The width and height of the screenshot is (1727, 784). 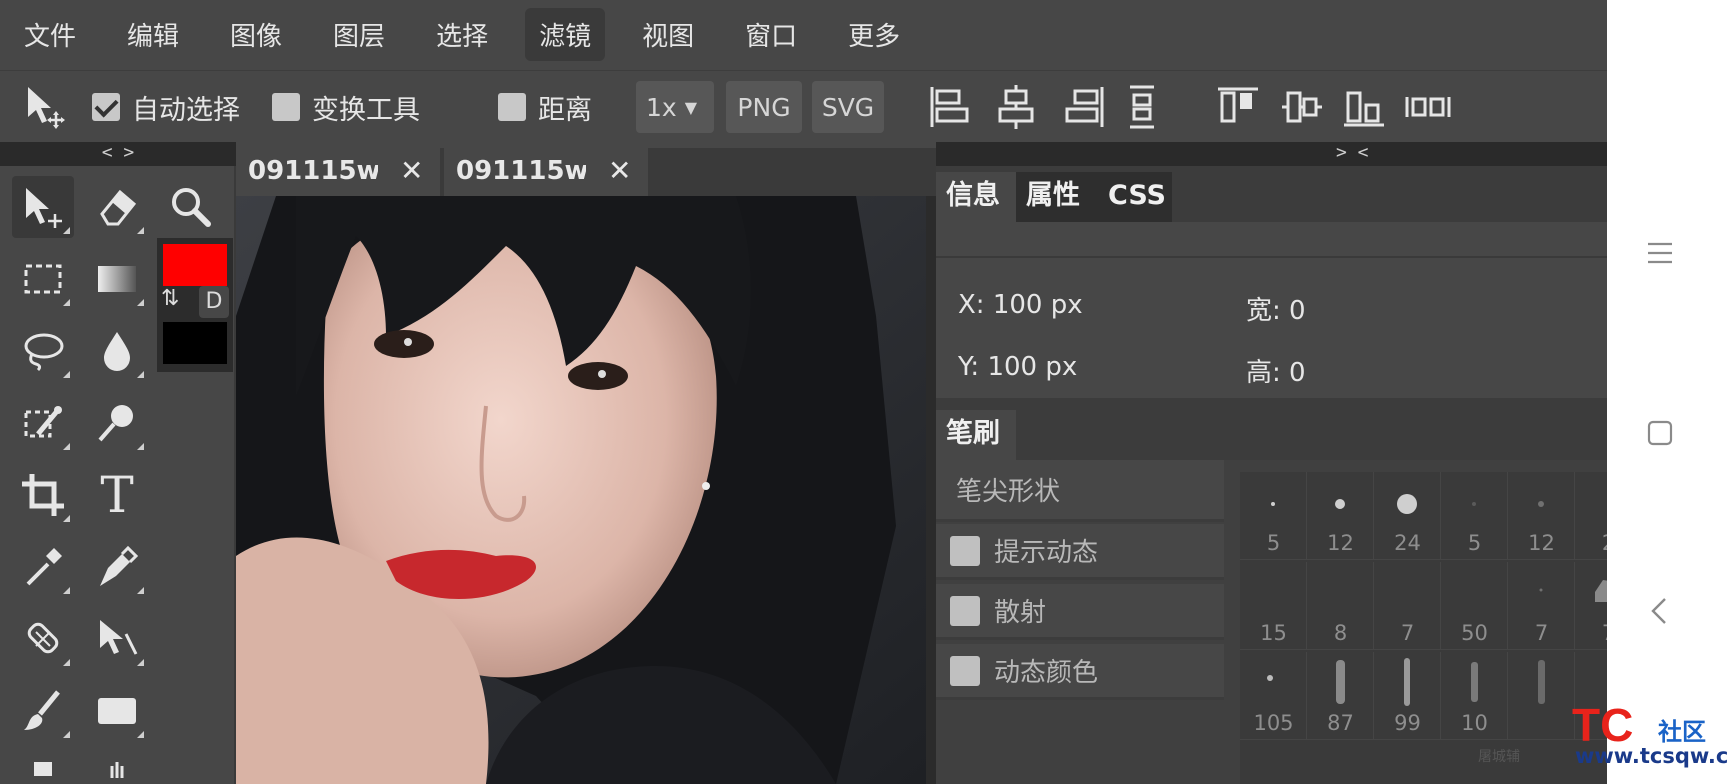 I want to click on menu-layer: 图层, so click(x=359, y=34).